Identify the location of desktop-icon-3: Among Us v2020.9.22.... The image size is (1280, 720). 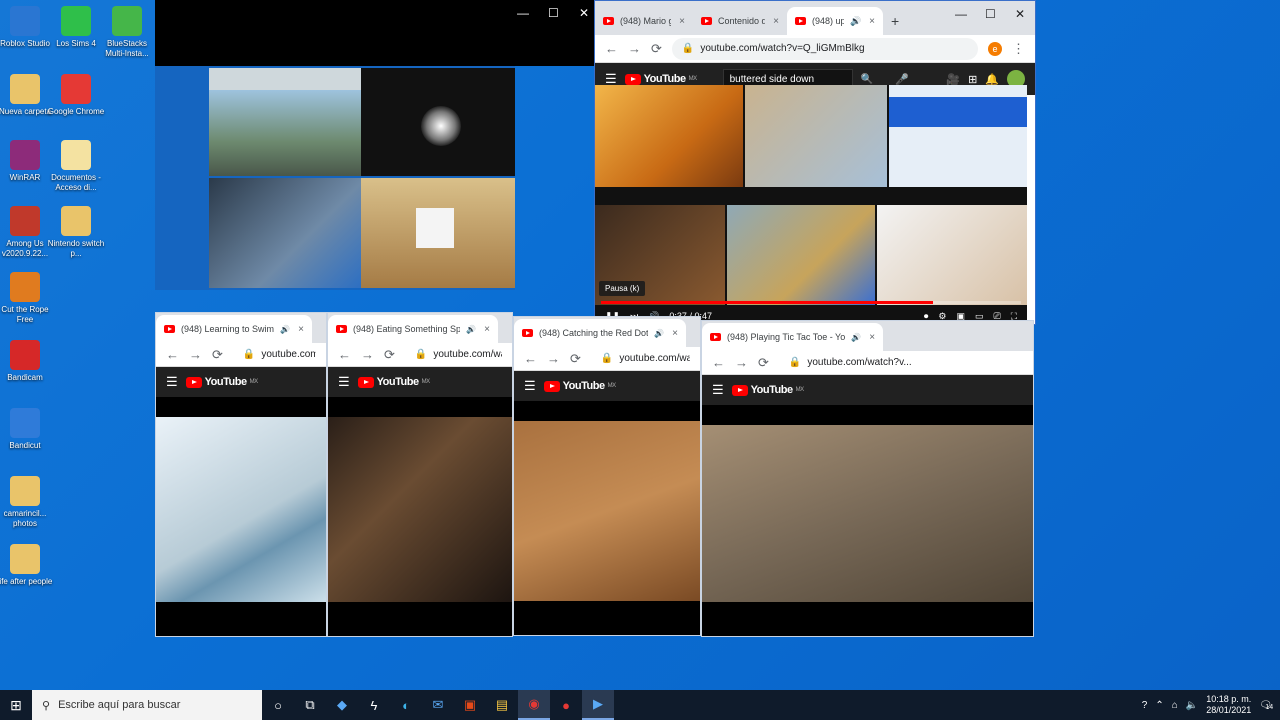
(27, 232).